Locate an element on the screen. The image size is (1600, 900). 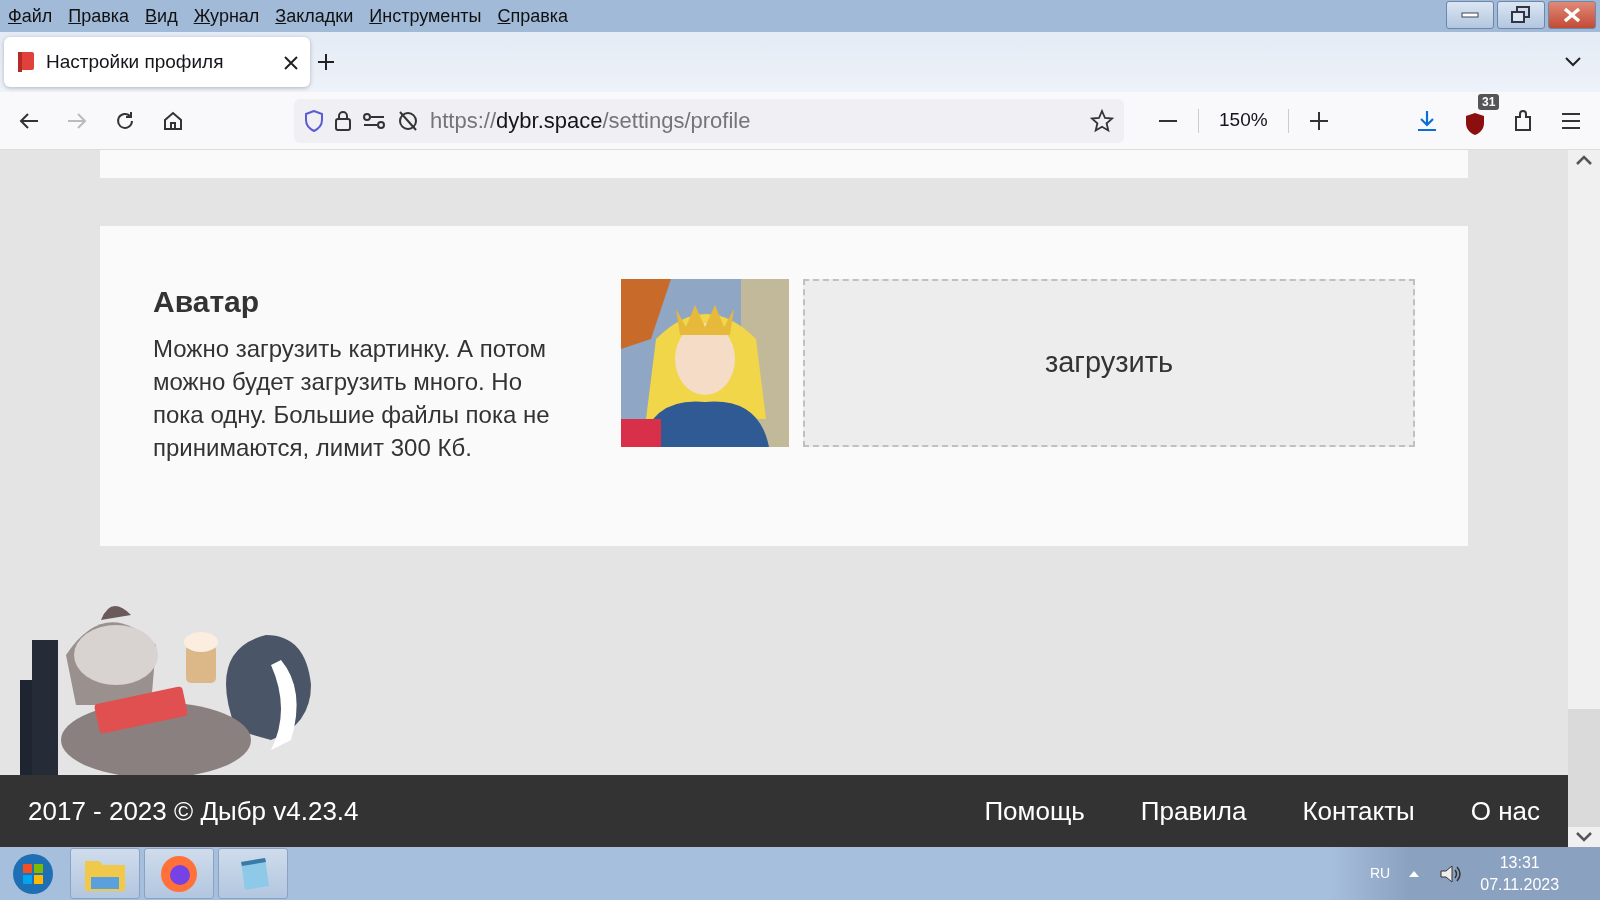
menu-icon is located at coordinates (1571, 120).